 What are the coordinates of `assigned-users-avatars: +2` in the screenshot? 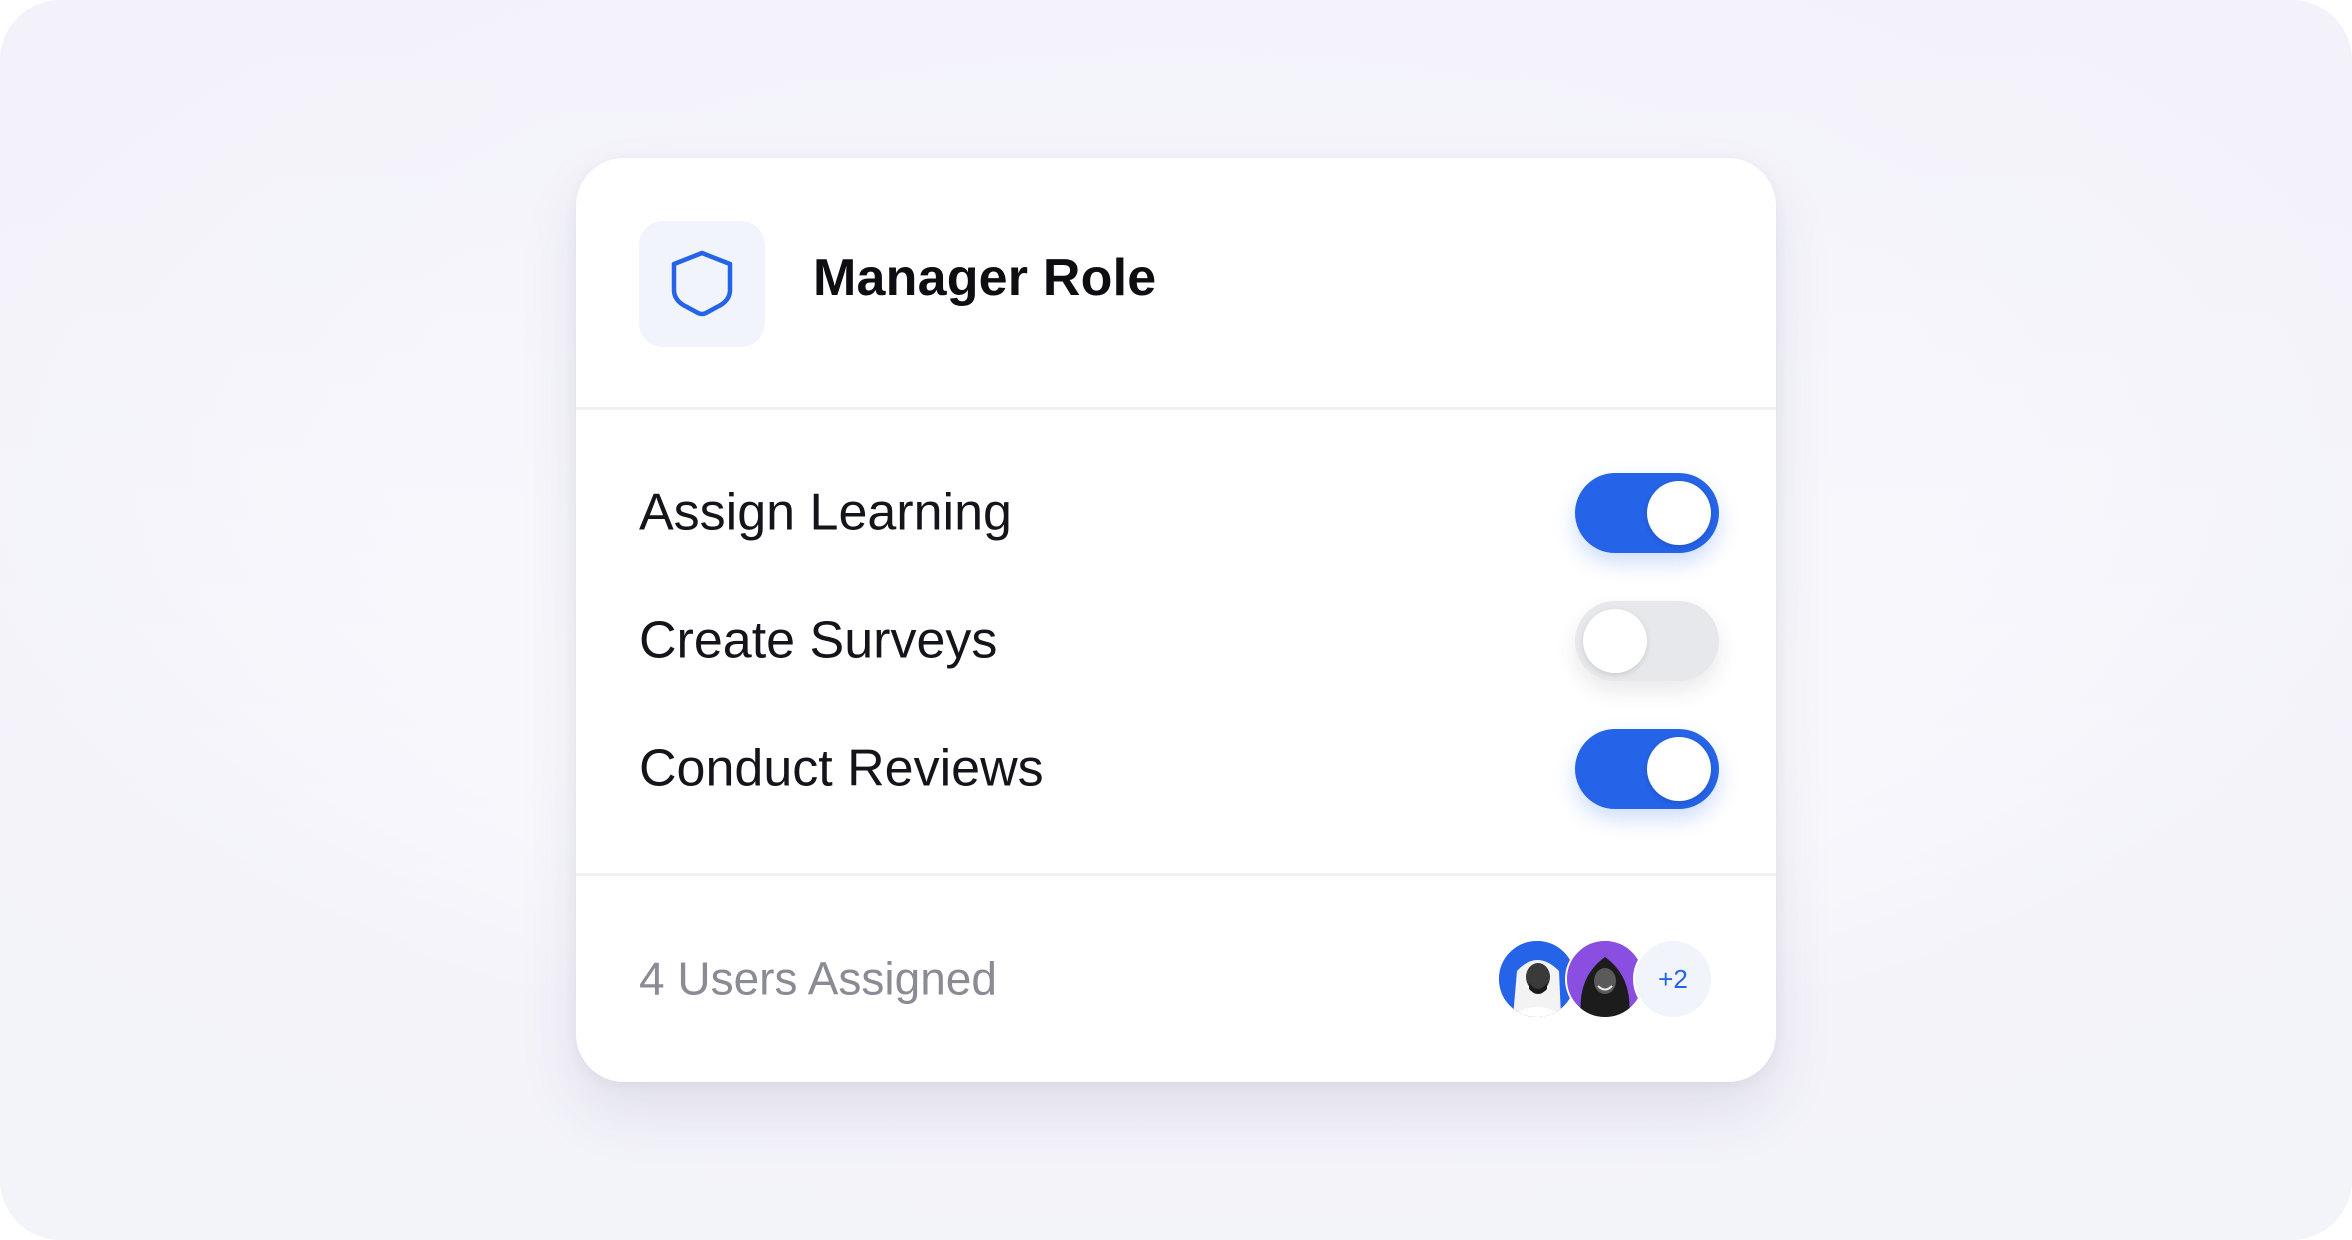 It's located at (1605, 979).